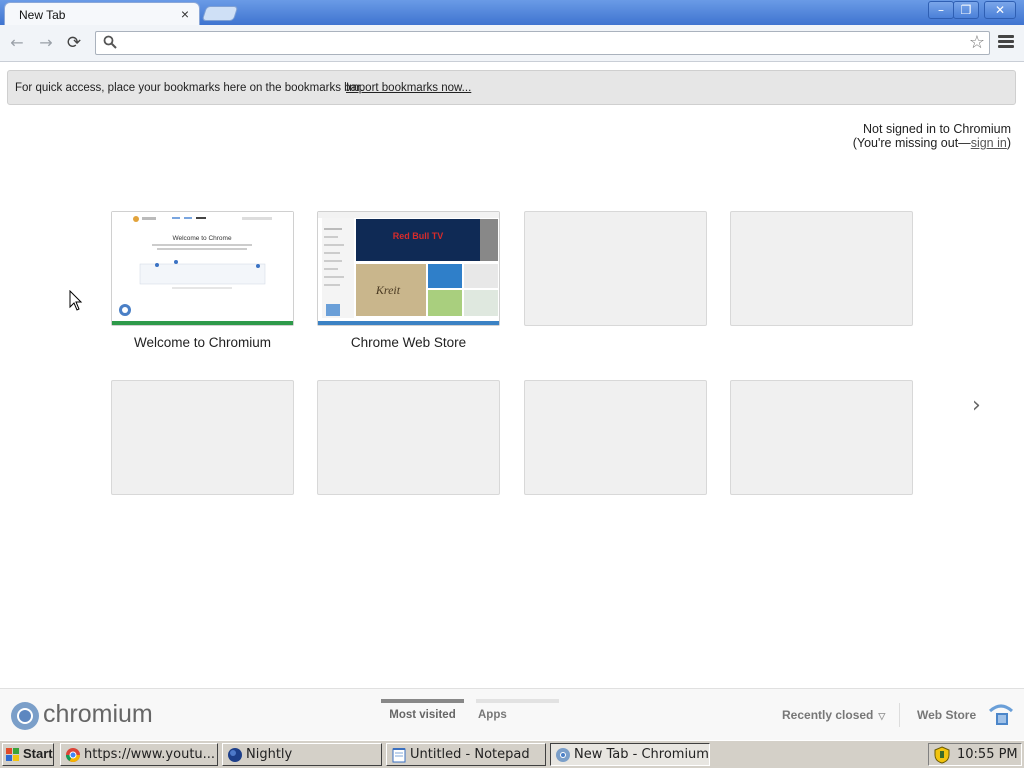 This screenshot has width=1024, height=768. What do you see at coordinates (418, 236) in the screenshot?
I see `store-banner-text: Red Bull TV` at bounding box center [418, 236].